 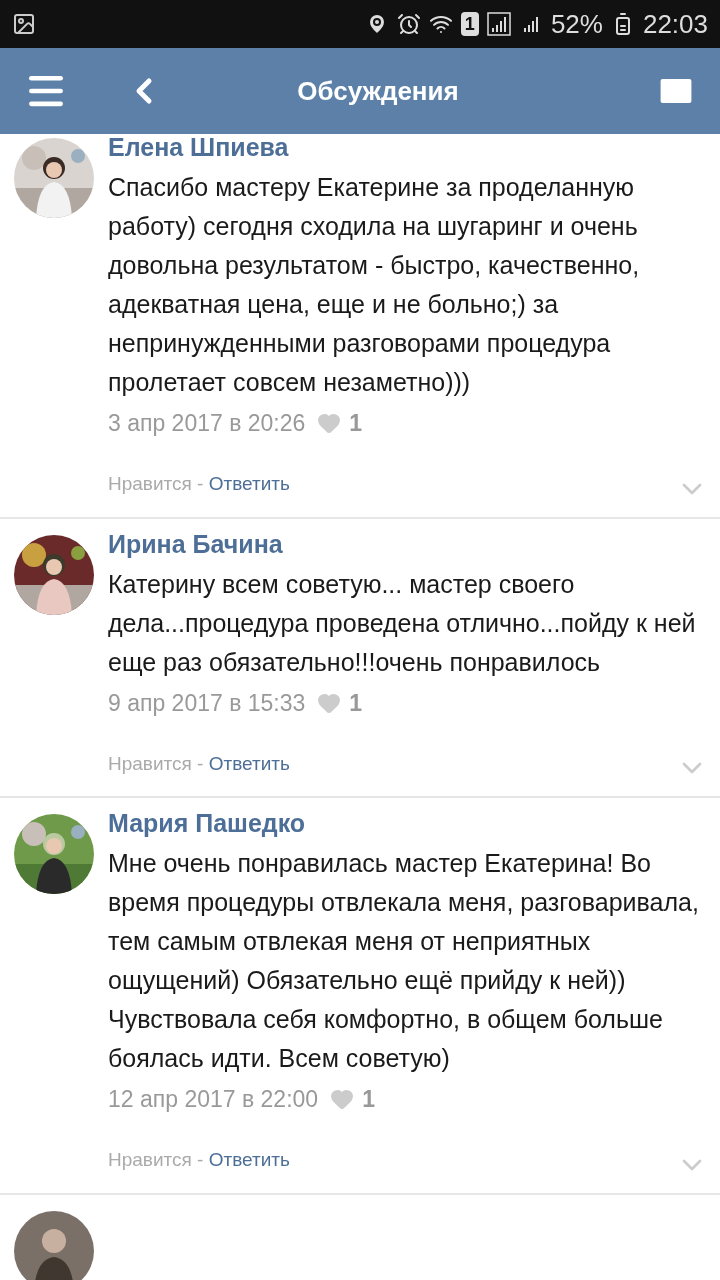 I want to click on author-name: Мария Пашедко, so click(x=408, y=823).